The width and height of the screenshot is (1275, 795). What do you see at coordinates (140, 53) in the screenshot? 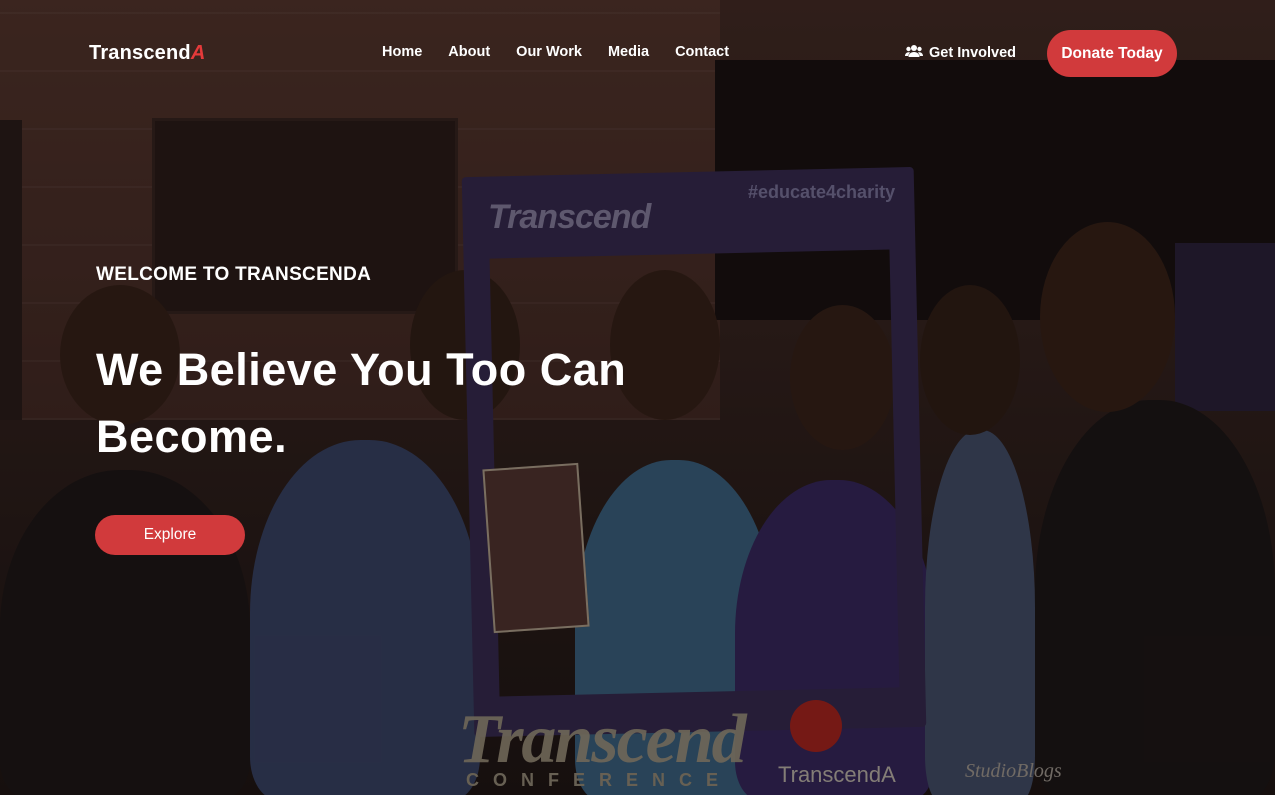
I see `logo-text: Transcend` at bounding box center [140, 53].